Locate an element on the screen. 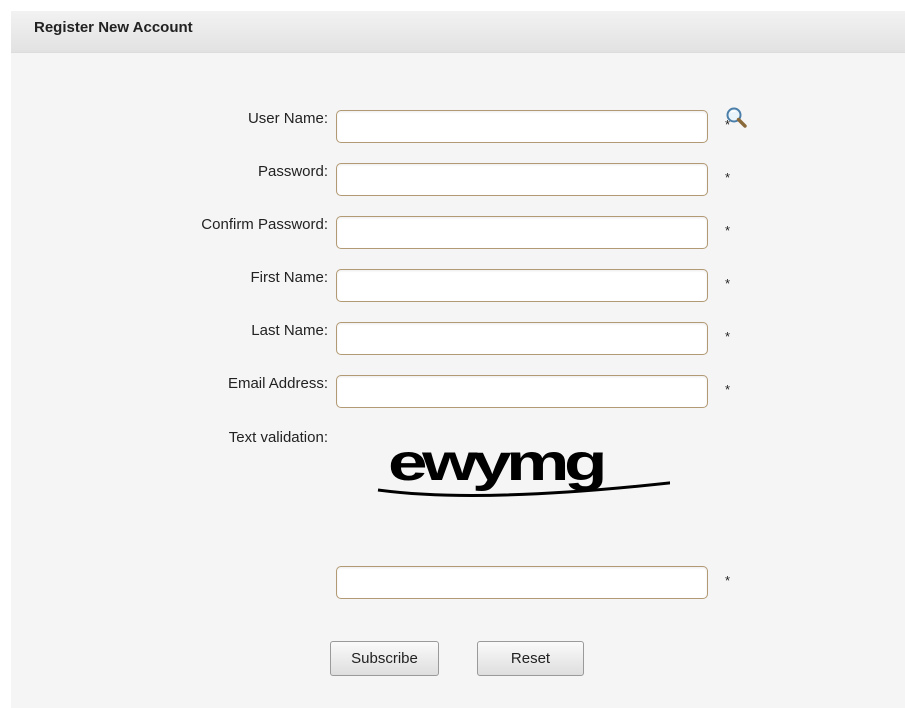  first-name-label: First Name: is located at coordinates (289, 277).